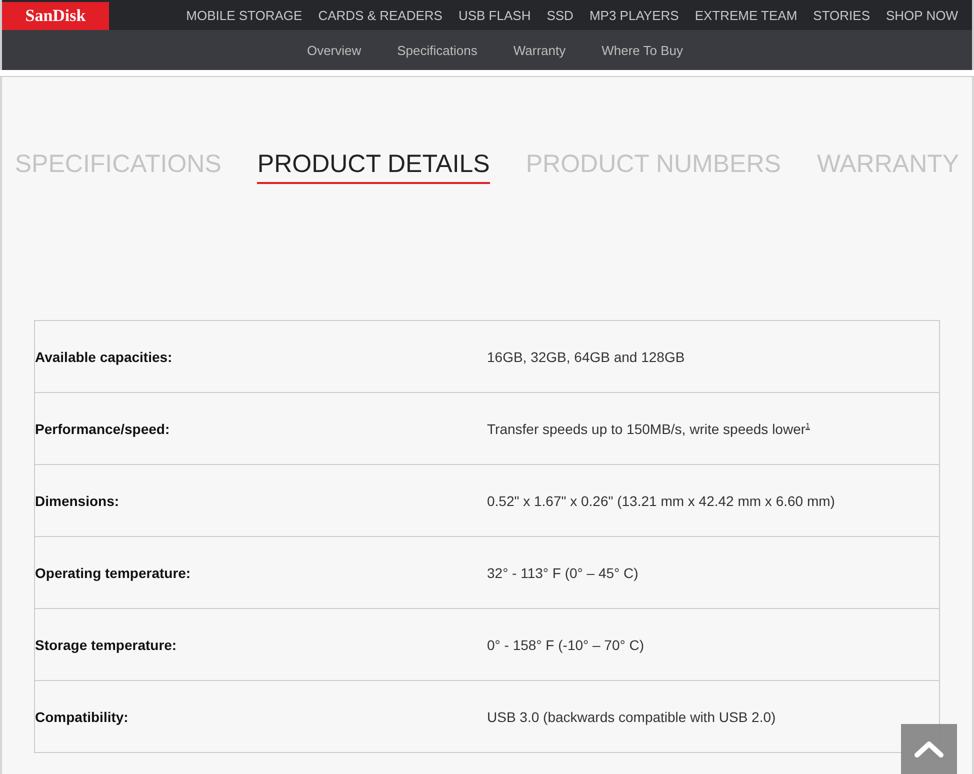  I want to click on spec-value: 0.52" x 1.67" x 0.26" (13.21 mm x 42.42 mm x 6.60 mm), so click(661, 500).